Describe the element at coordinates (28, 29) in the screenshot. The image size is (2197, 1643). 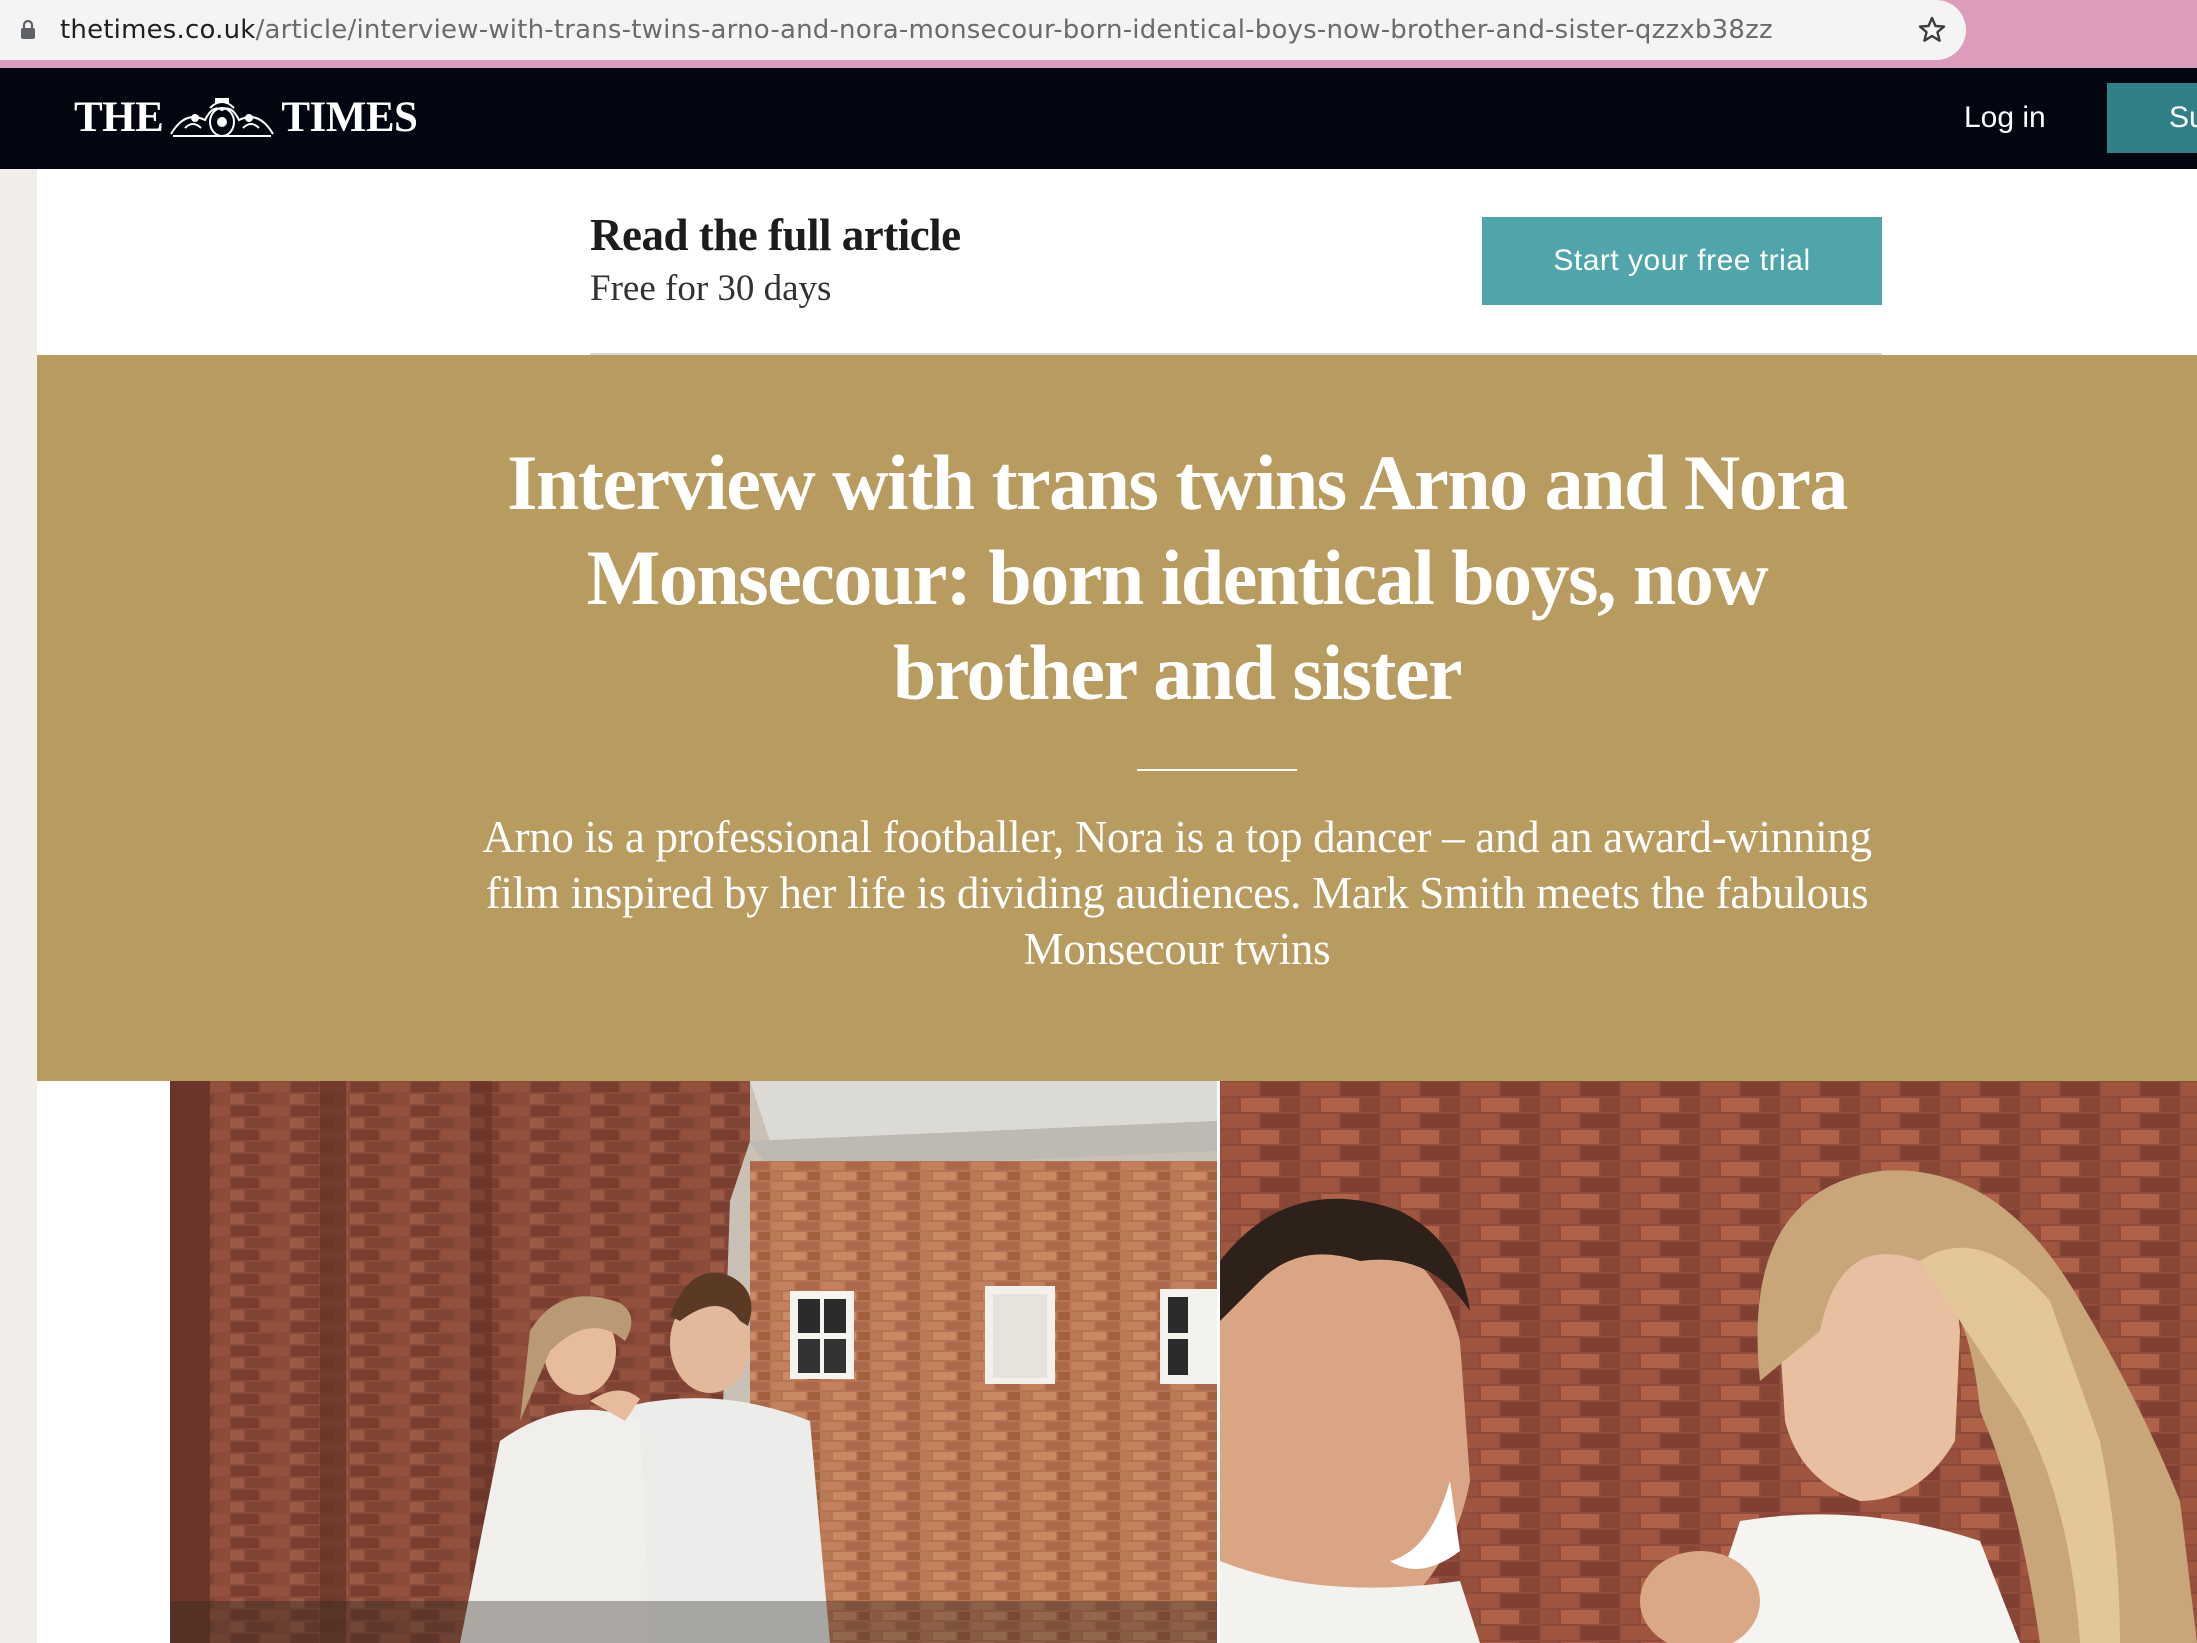
I see `lock-icon` at that location.